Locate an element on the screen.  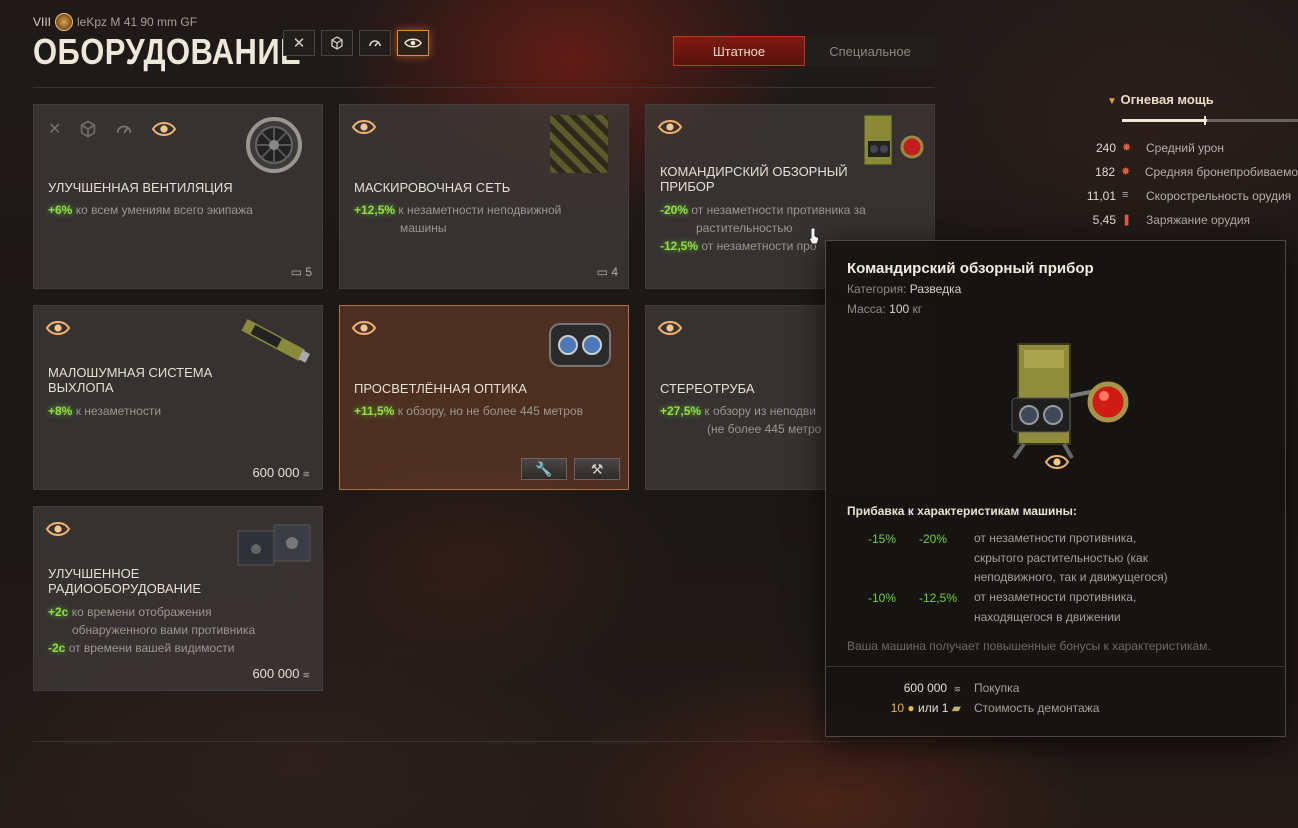
damage-icon: ✸ is located at coordinates (1127, 148).